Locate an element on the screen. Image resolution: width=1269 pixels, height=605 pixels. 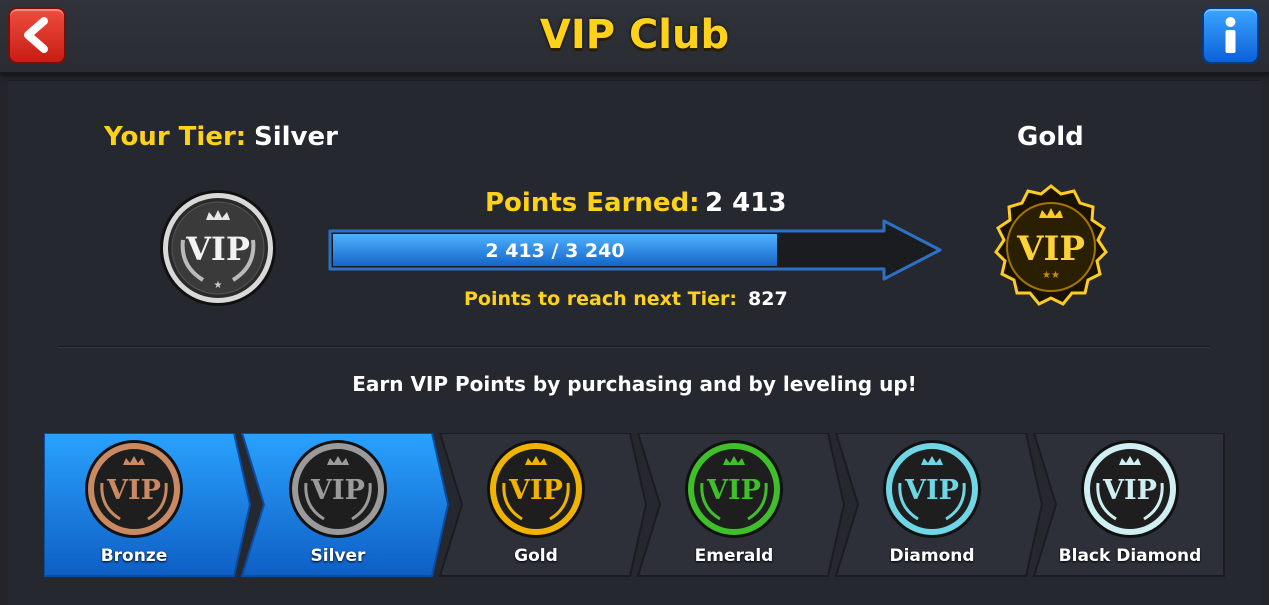
section-divider is located at coordinates (634, 347).